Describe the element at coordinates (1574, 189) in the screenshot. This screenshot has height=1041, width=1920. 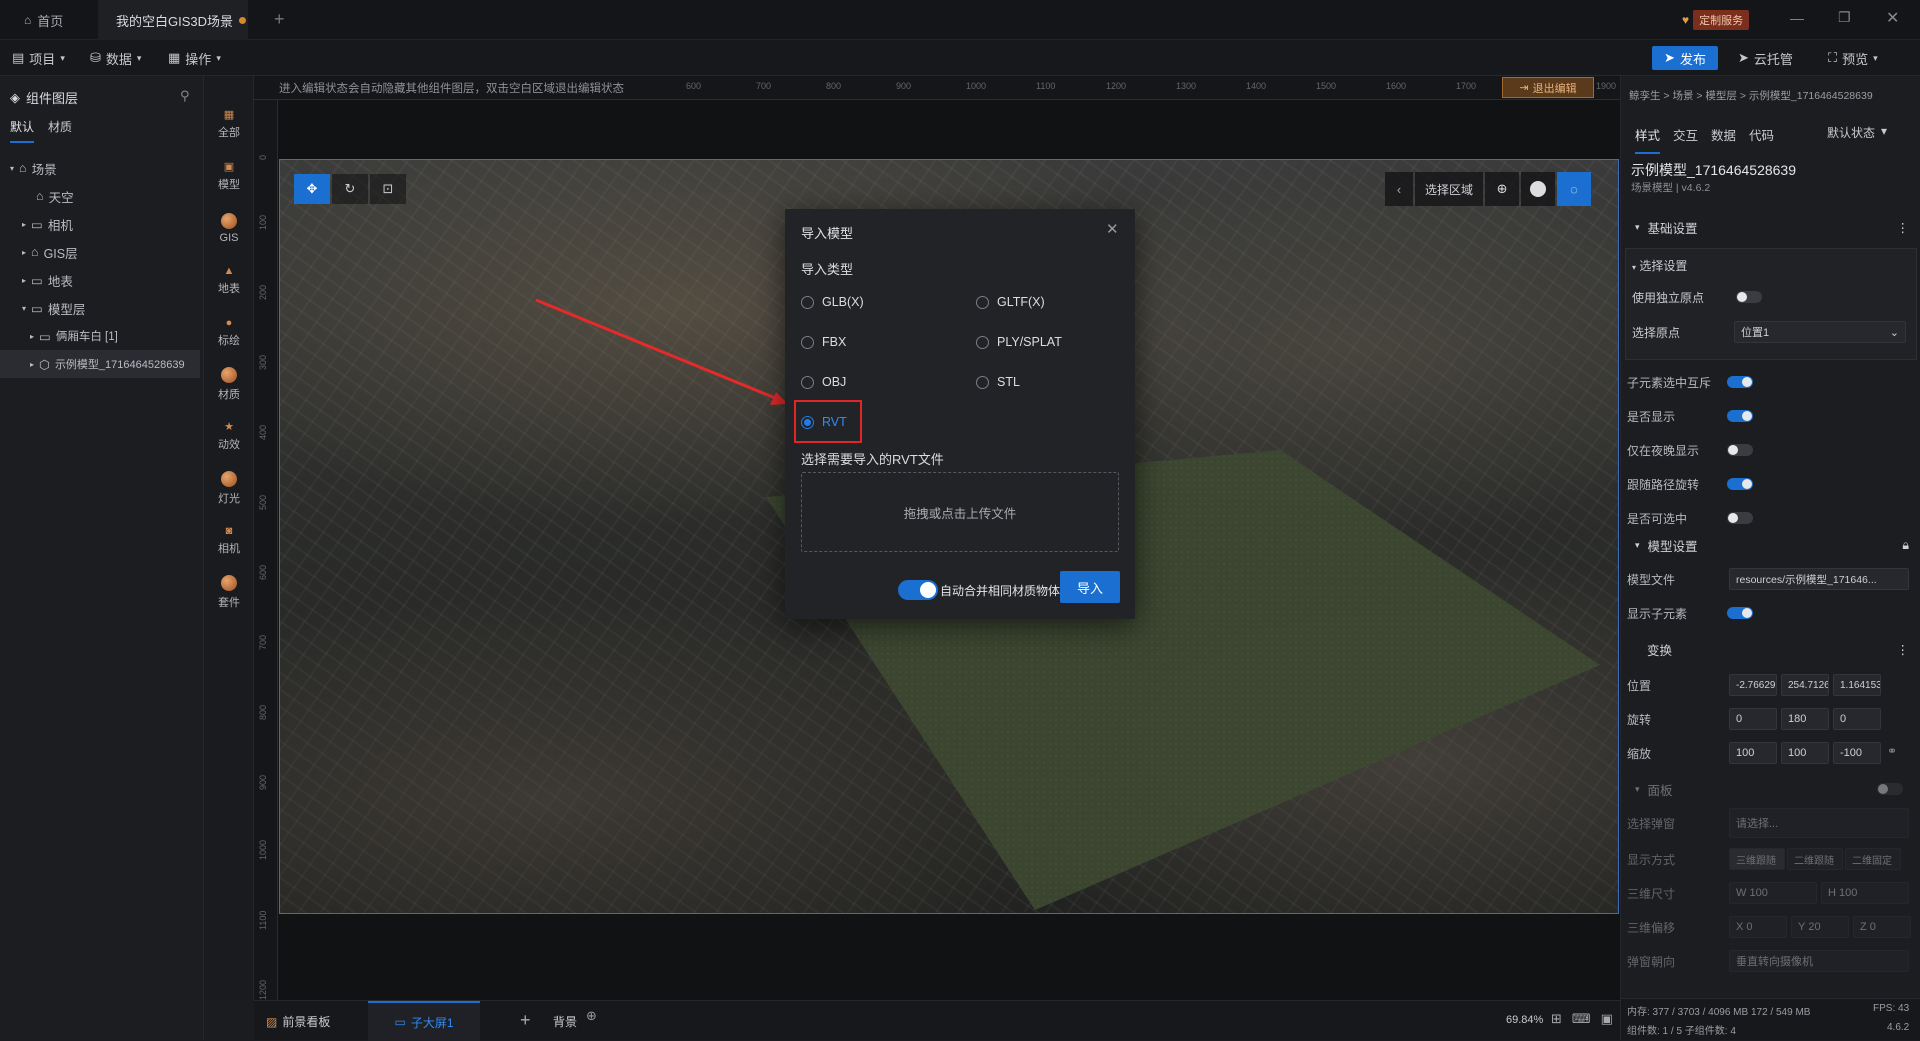
I see `orbit-view-icon: ◌` at that location.